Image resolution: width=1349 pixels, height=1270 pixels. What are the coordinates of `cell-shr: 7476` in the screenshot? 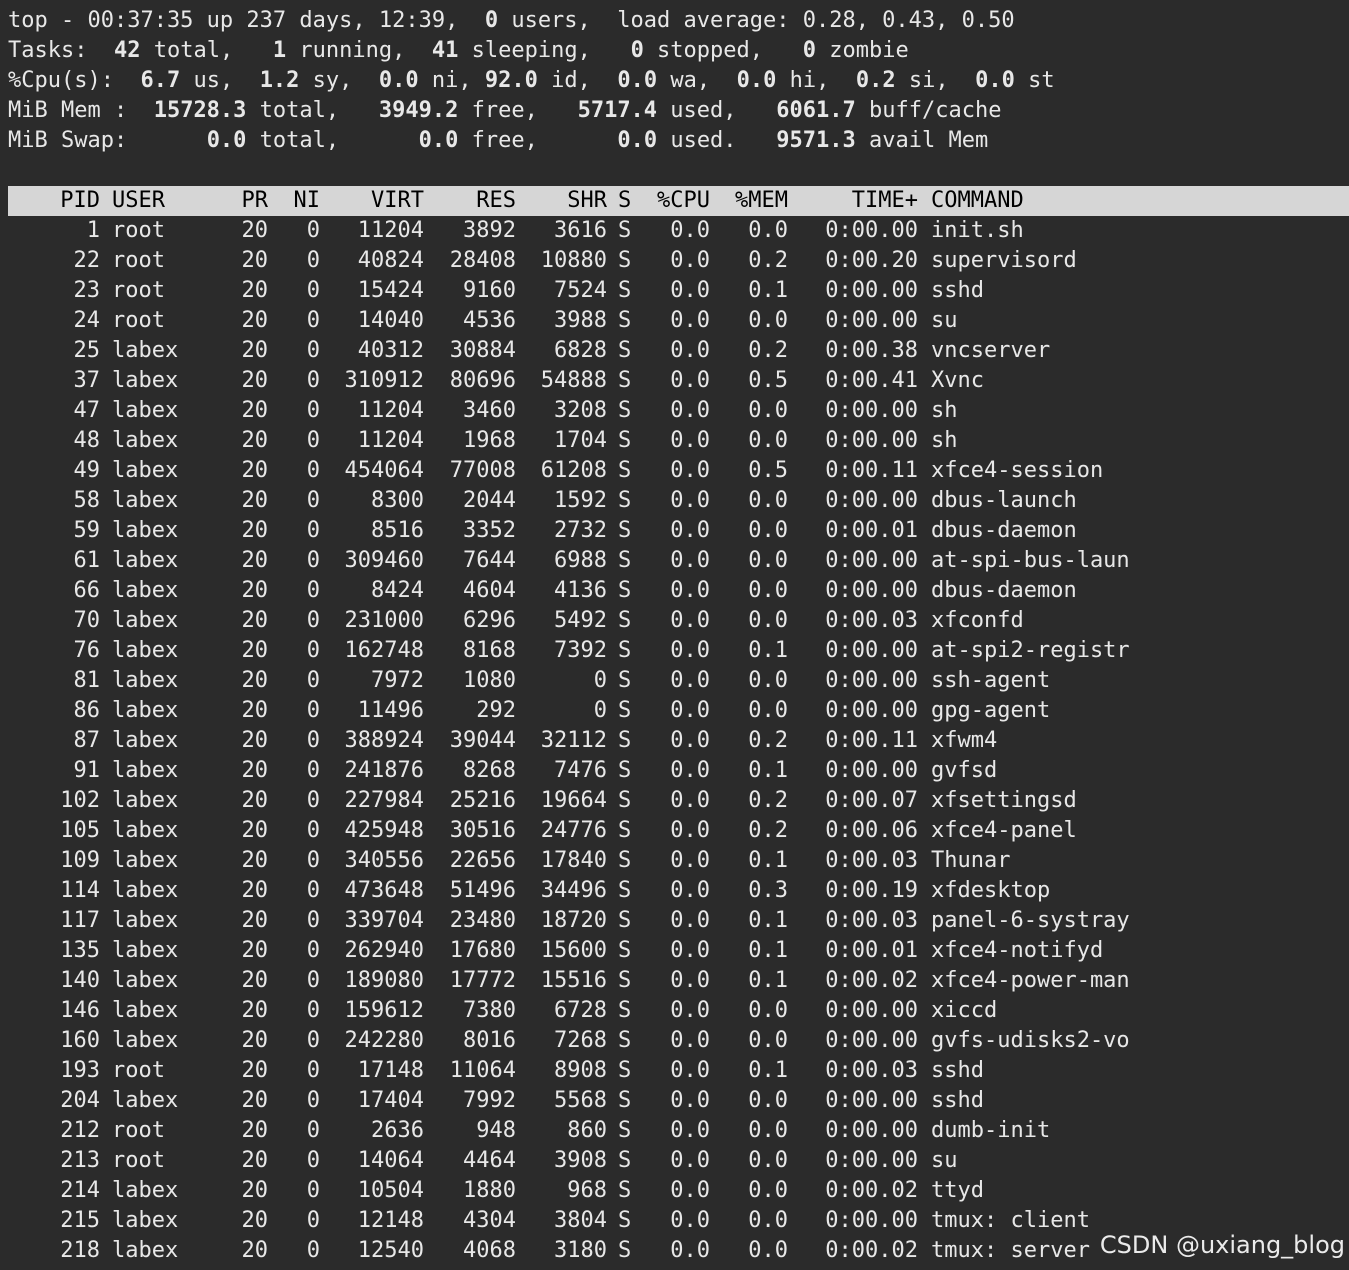 It's located at (580, 770).